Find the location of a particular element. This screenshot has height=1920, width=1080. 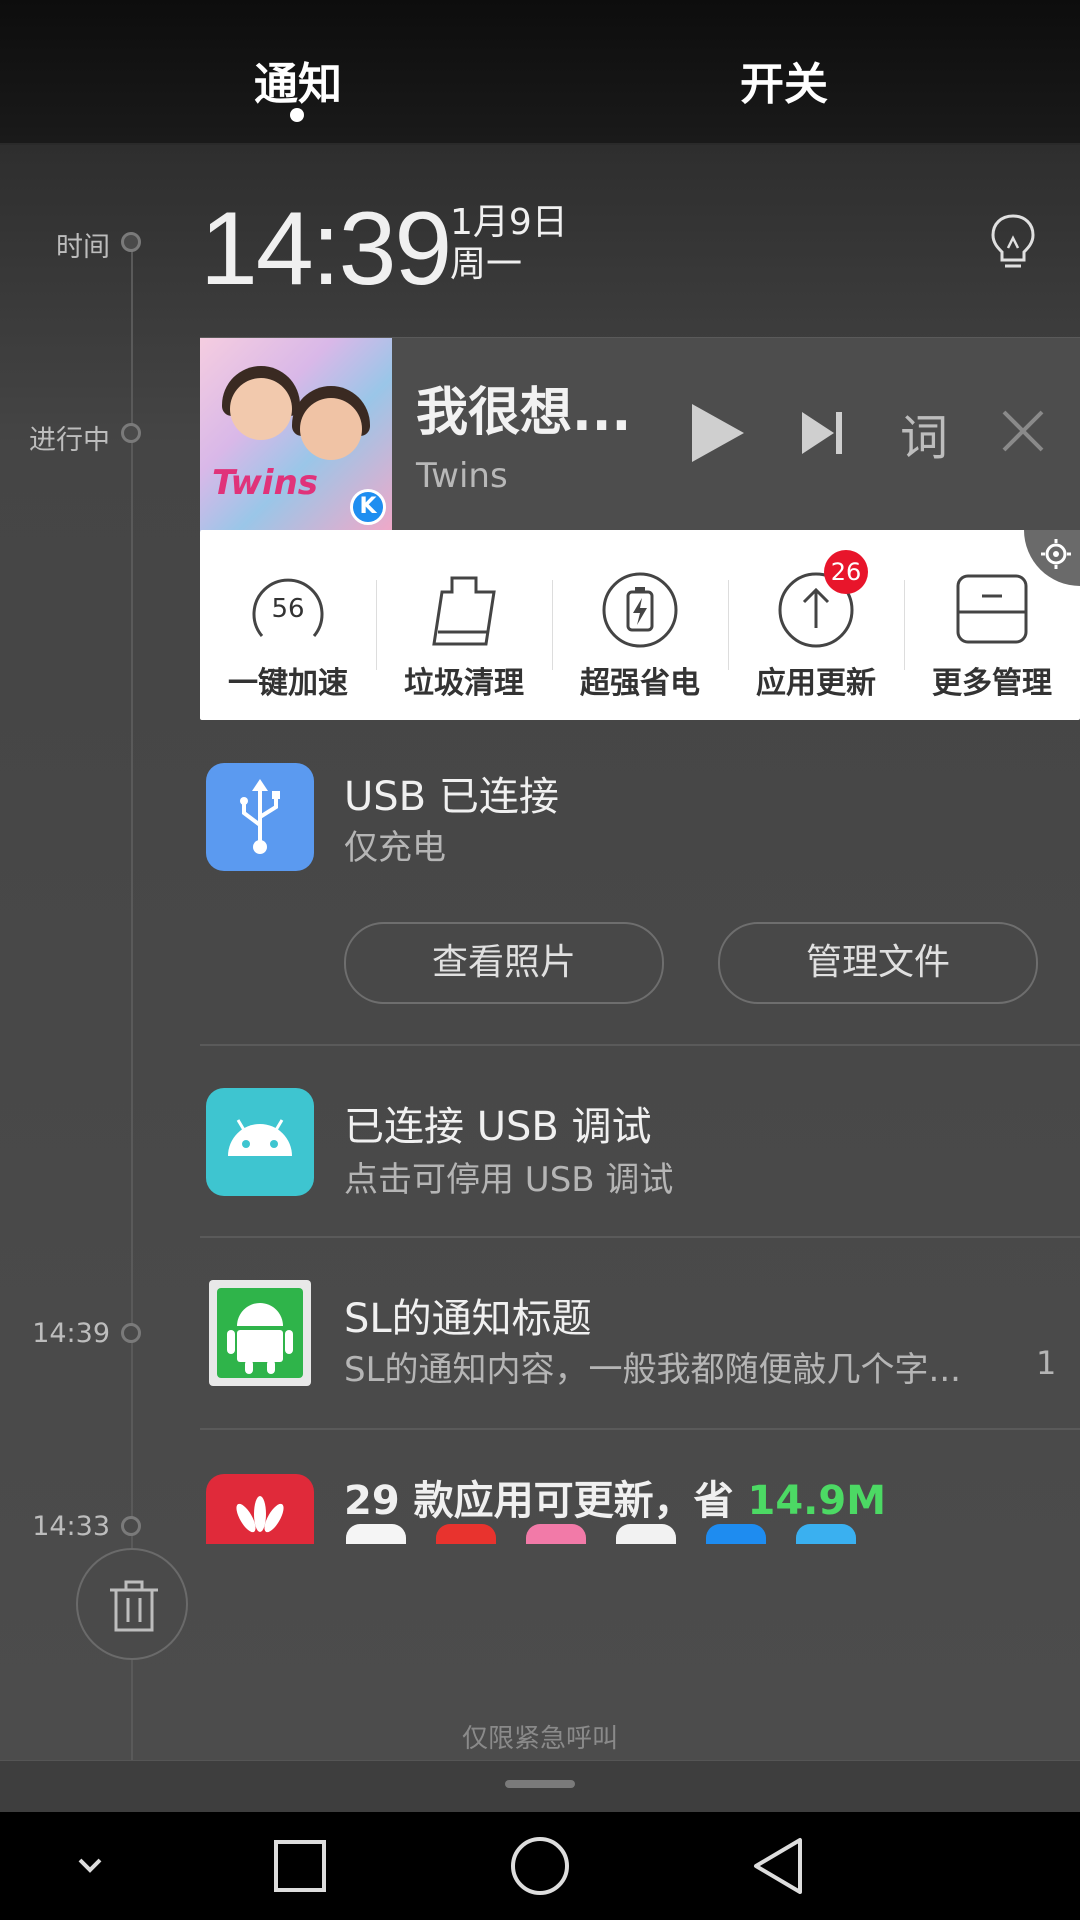

power-save-button: 超强省电 is located at coordinates (640, 625).